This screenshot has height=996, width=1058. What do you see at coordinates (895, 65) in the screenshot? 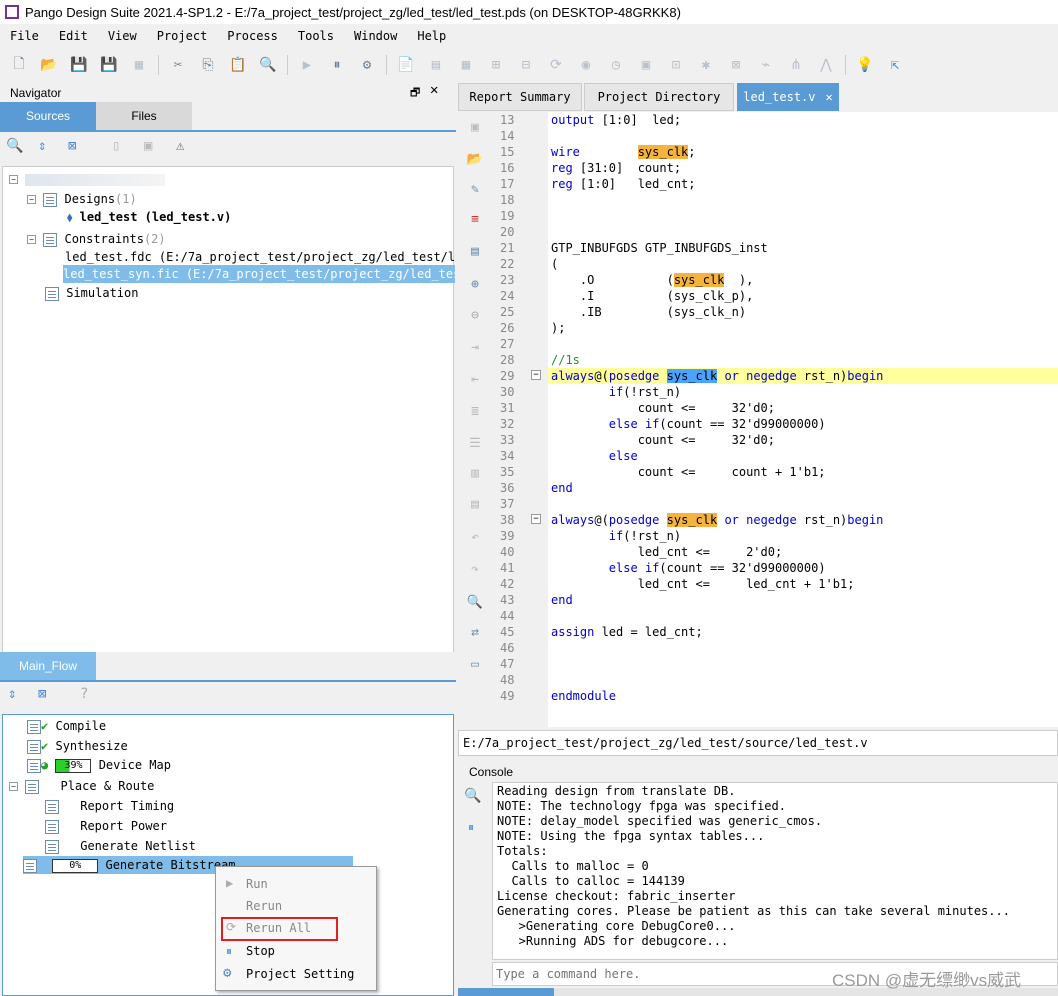
I see `launch-icon: ⇱` at bounding box center [895, 65].